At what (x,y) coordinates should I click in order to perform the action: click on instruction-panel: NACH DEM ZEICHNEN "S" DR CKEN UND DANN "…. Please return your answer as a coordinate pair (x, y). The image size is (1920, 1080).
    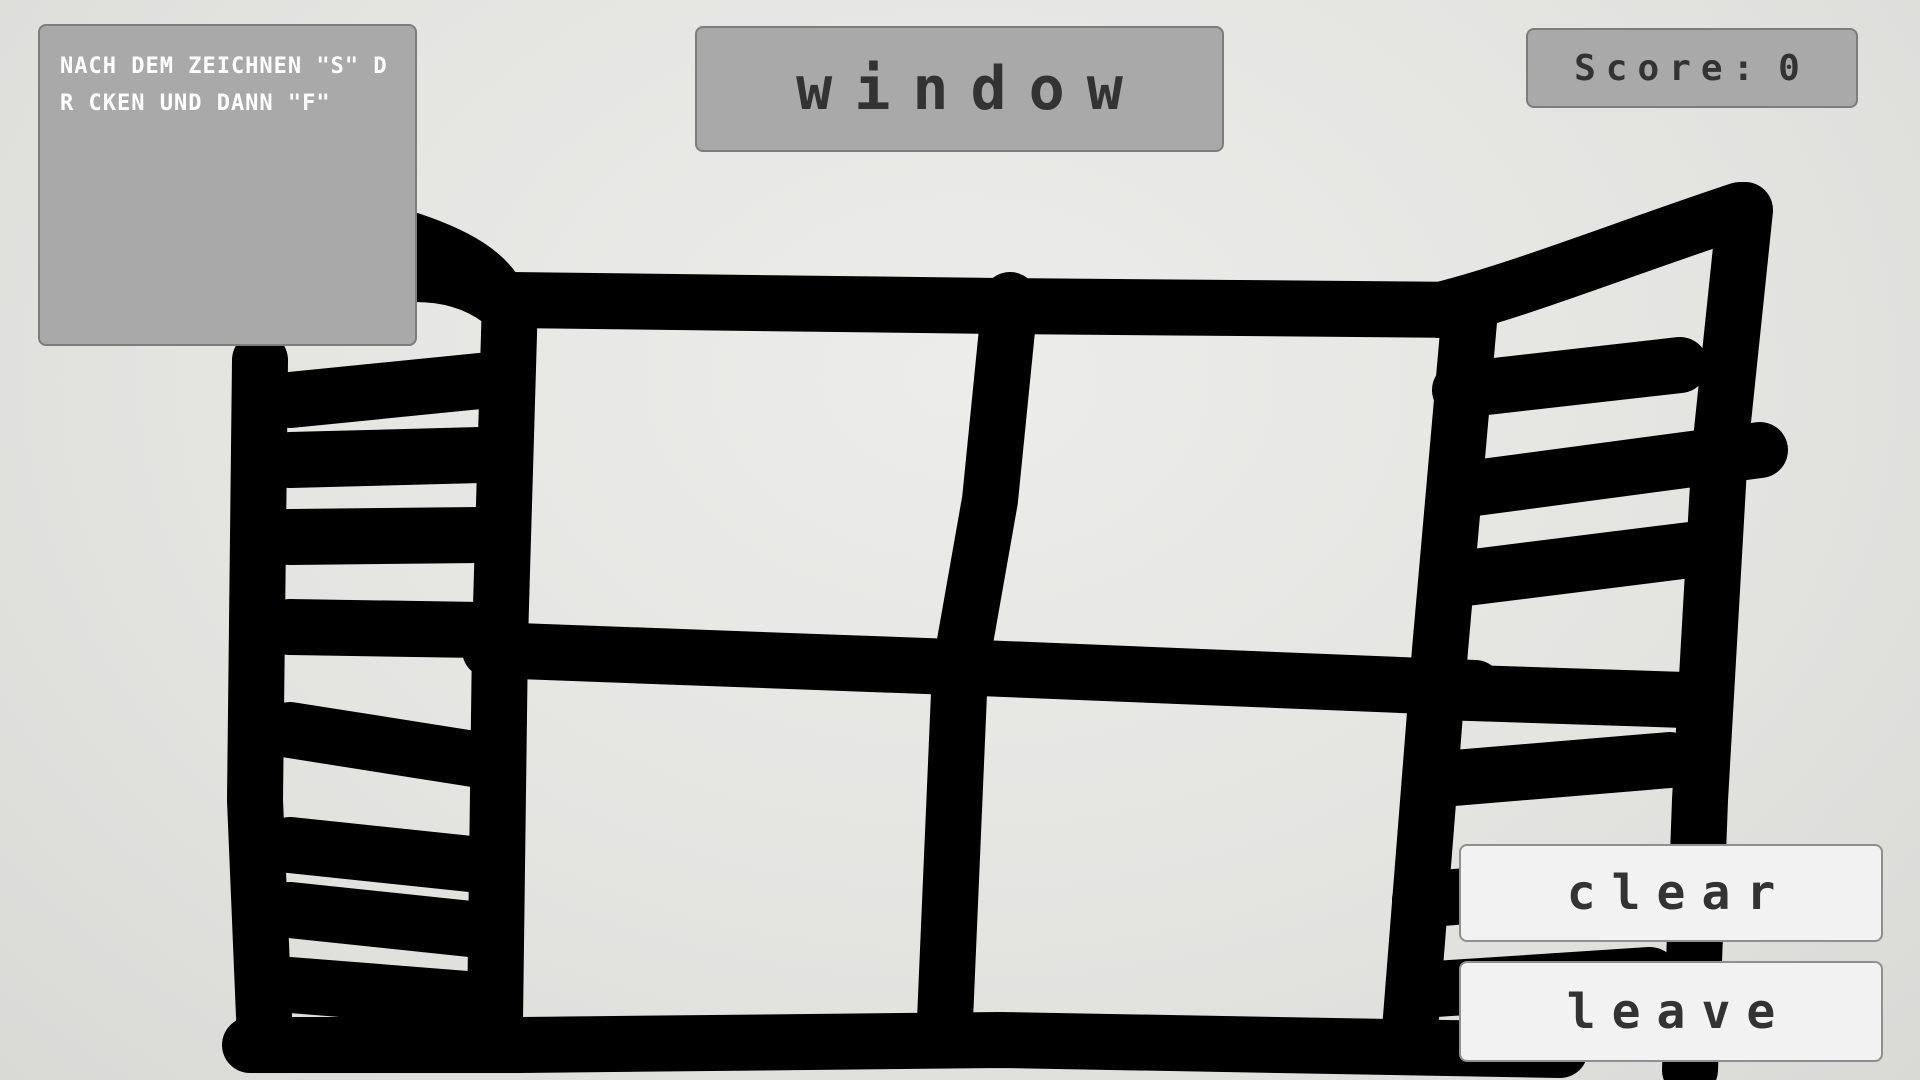
    Looking at the image, I should click on (227, 185).